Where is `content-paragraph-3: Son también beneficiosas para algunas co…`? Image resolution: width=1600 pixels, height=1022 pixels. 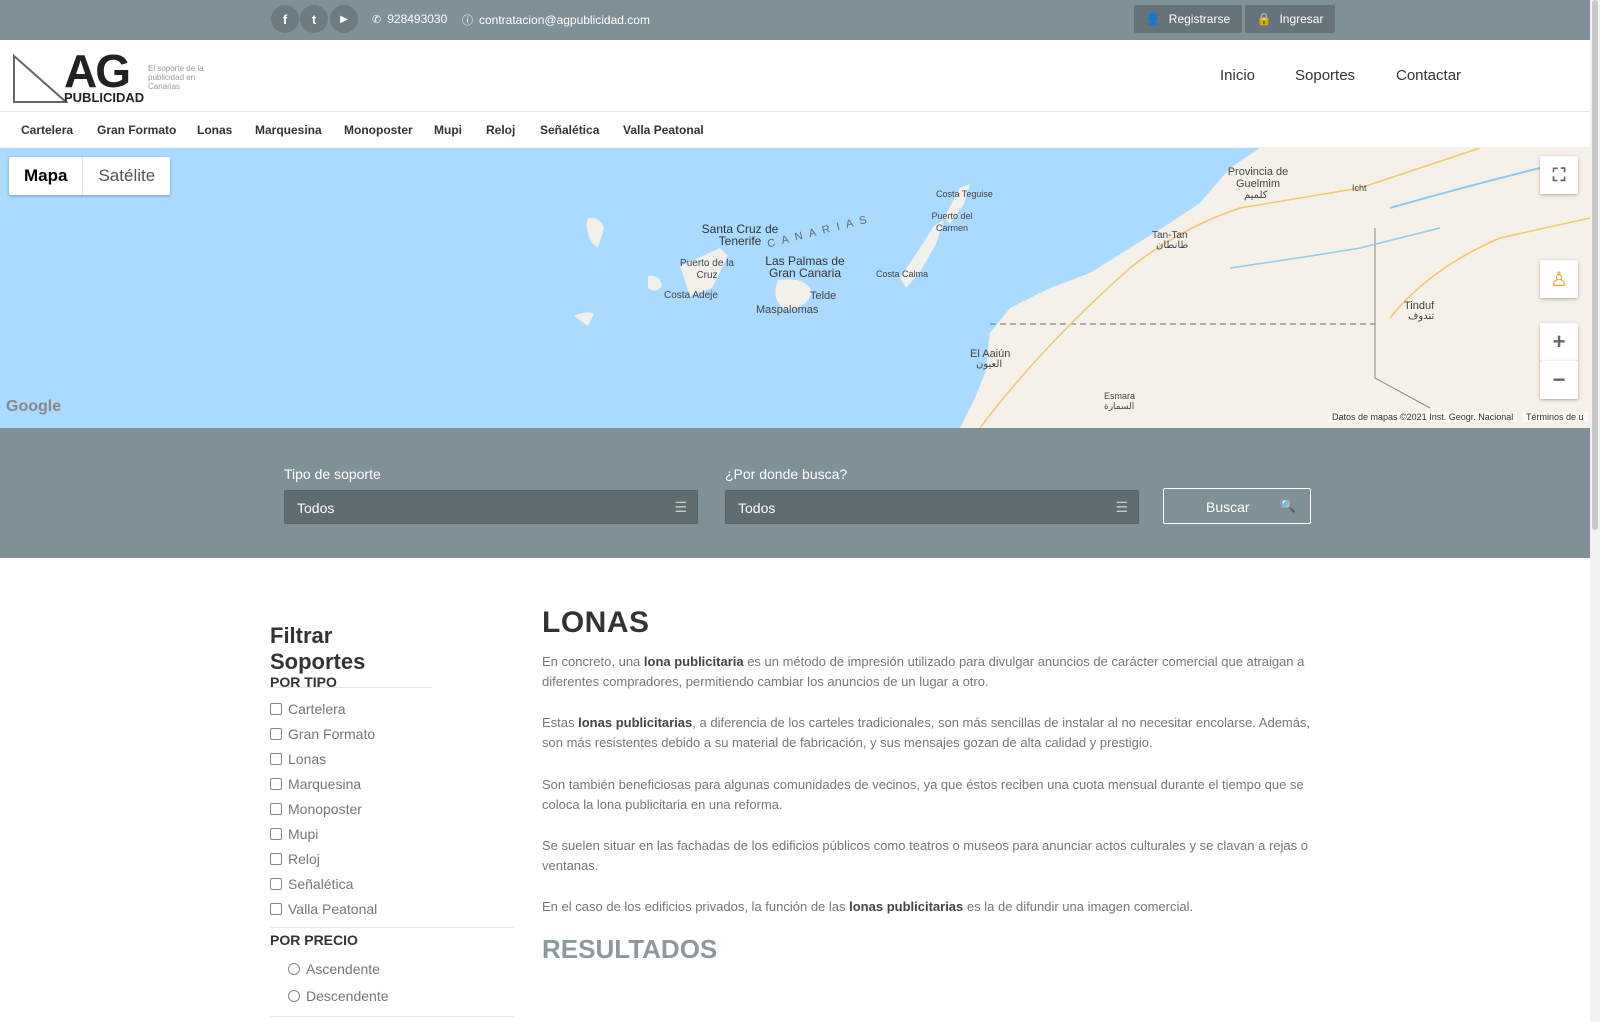
content-paragraph-3: Son también beneficiosas para algunas co… is located at coordinates (923, 794).